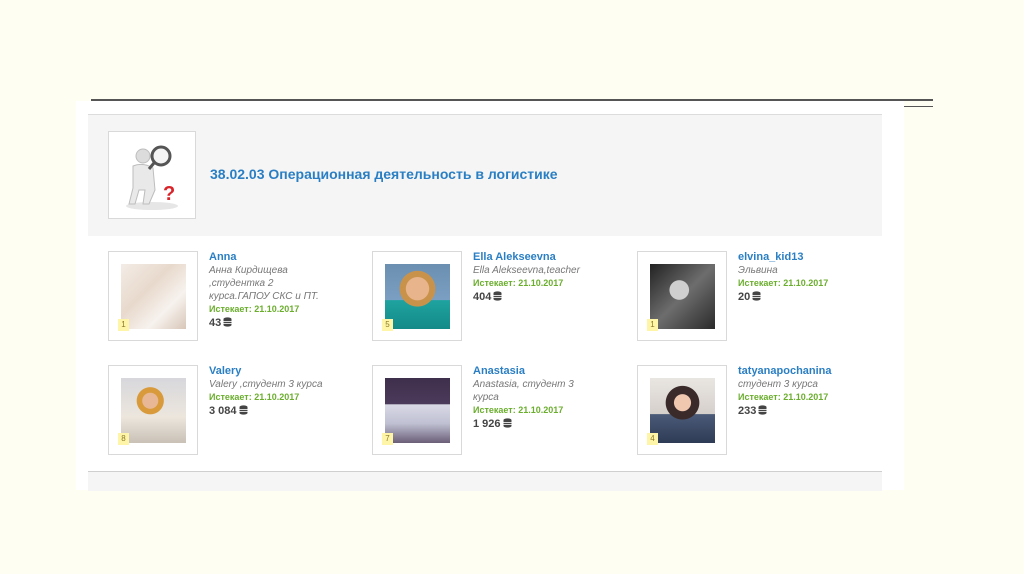 The height and width of the screenshot is (574, 1024). I want to click on user-name-link: Anastasia, so click(533, 371).